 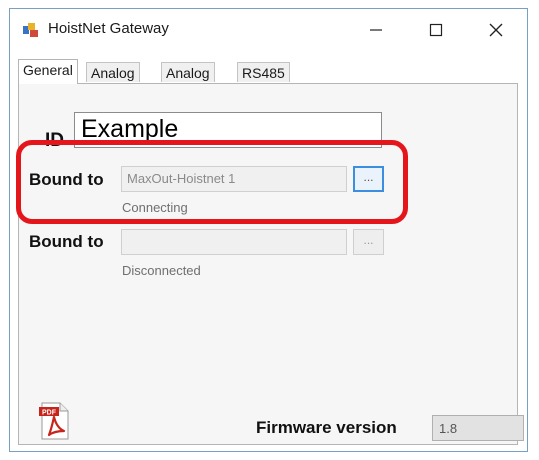 I want to click on tab-analog-1: Analog 1, so click(x=113, y=81).